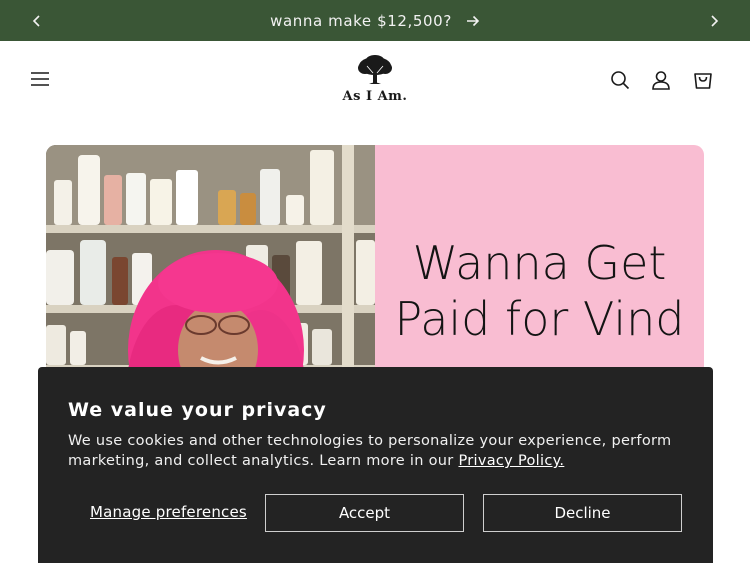 Image resolution: width=750 pixels, height=563 pixels. I want to click on brand-logo: As I Am., so click(375, 83).